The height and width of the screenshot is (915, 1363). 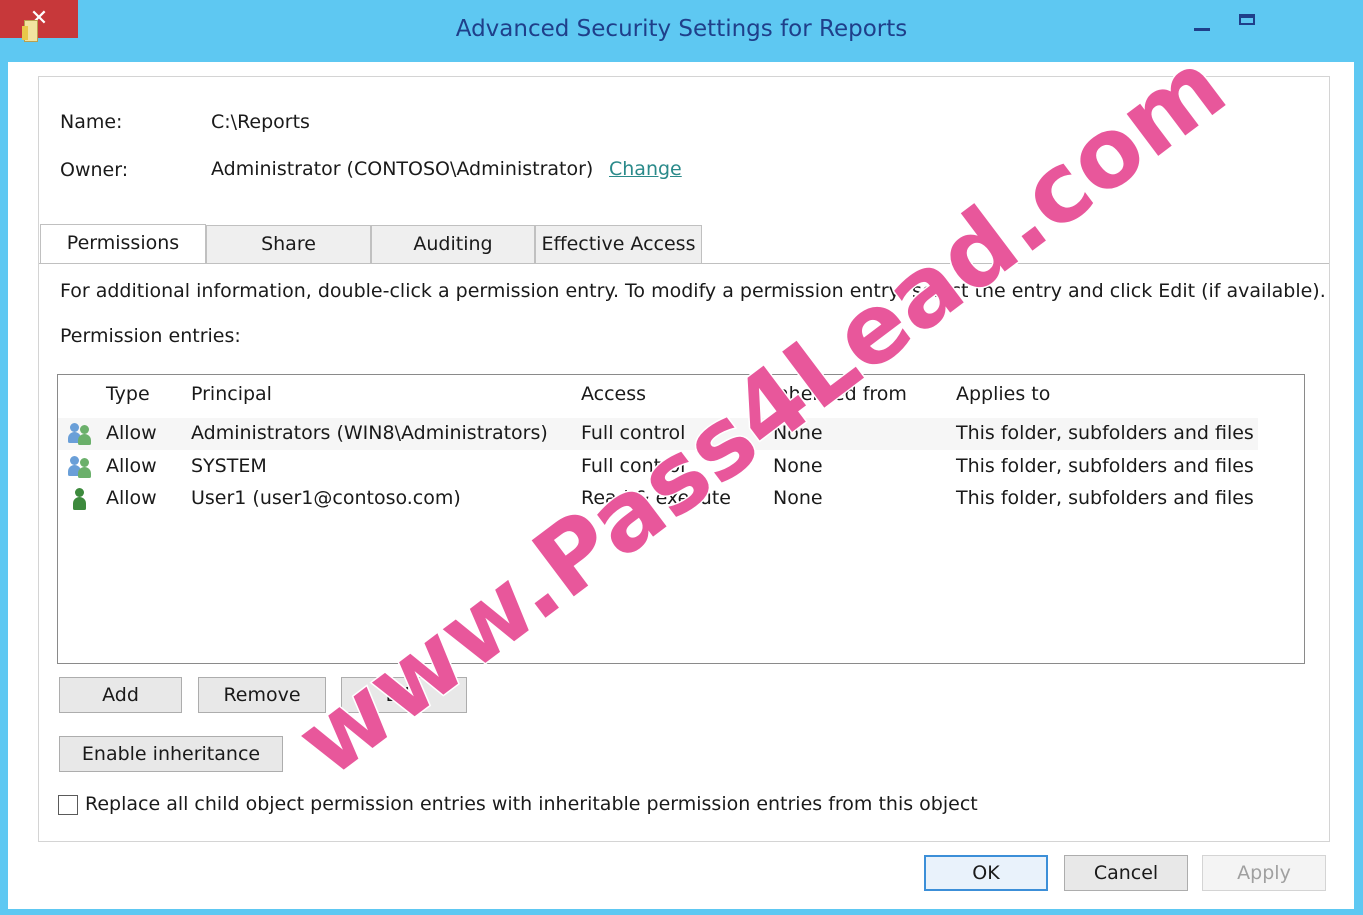 What do you see at coordinates (231, 394) in the screenshot?
I see `column-header-principal: Principal` at bounding box center [231, 394].